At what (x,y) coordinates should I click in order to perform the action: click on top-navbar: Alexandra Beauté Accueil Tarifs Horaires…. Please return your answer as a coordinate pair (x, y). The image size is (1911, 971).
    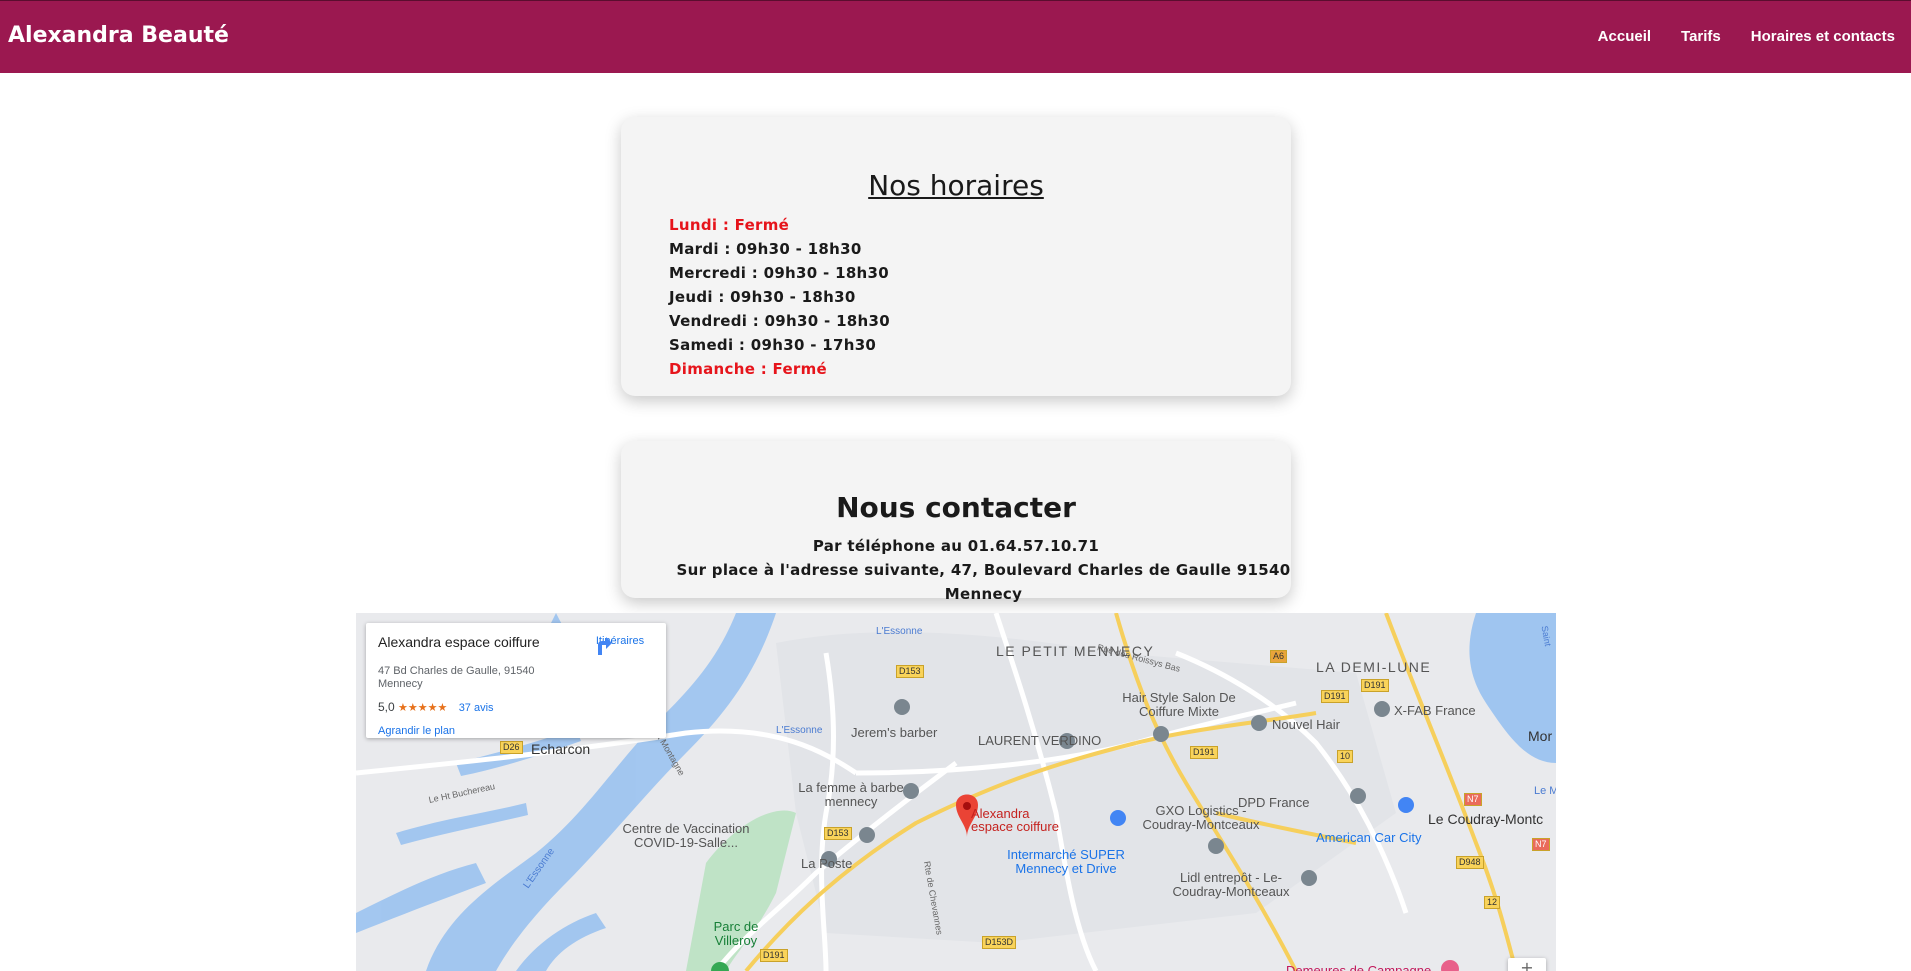
    Looking at the image, I should click on (955, 36).